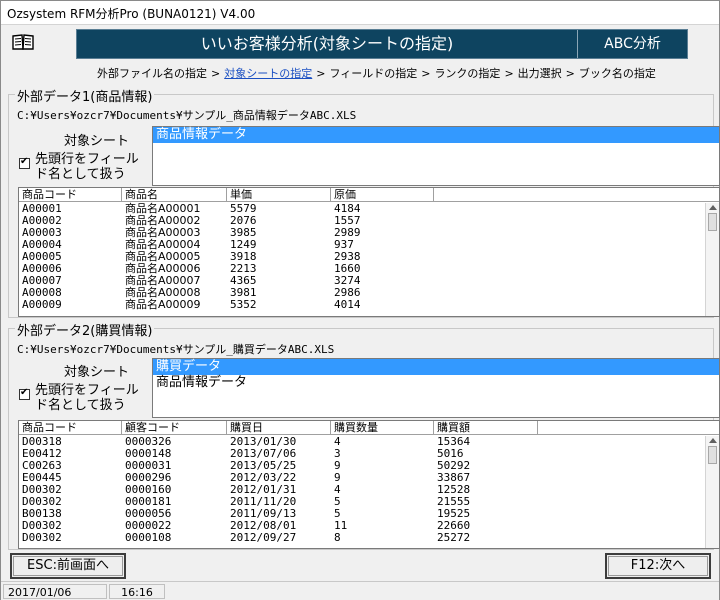 This screenshot has width=720, height=600. Describe the element at coordinates (327, 43) in the screenshot. I see `page-title: いいお客様分析(対象シートの指定)` at that location.